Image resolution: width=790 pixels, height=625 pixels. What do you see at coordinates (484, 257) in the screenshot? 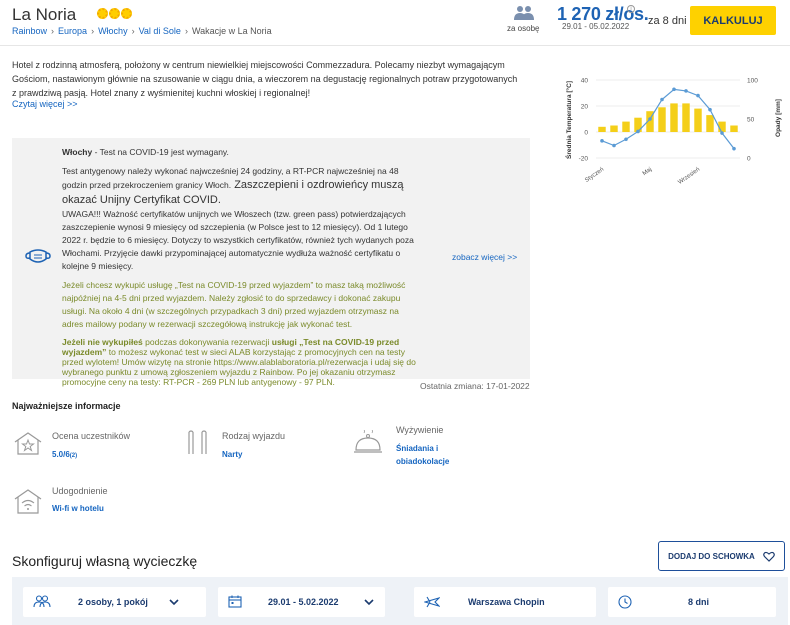
I see `covid-more-link: zobacz więcej >>` at bounding box center [484, 257].